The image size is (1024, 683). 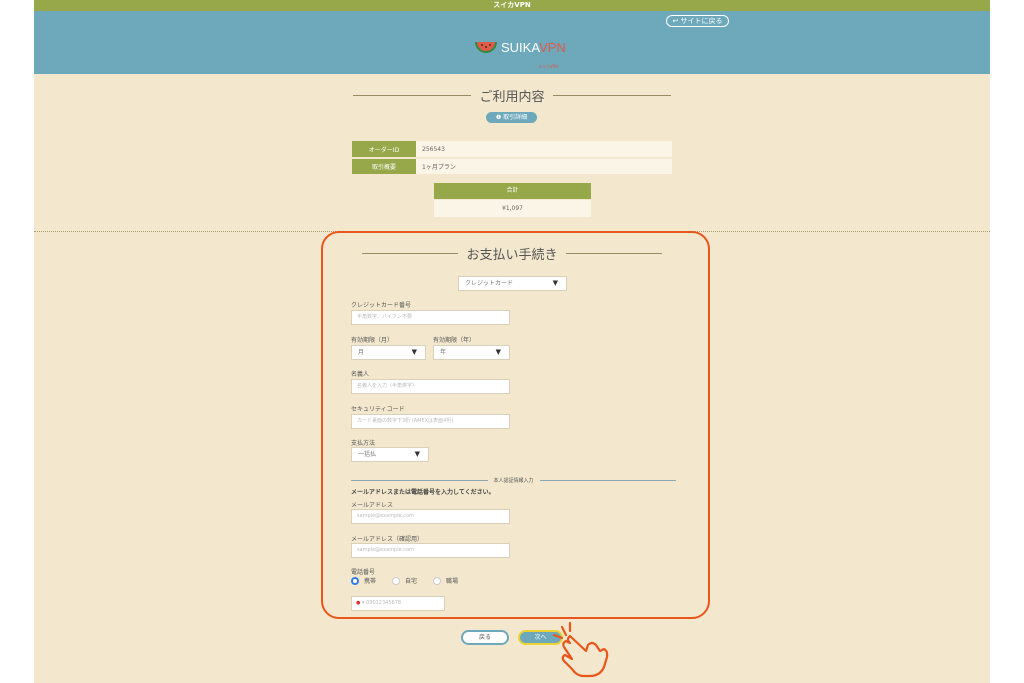 What do you see at coordinates (512, 95) in the screenshot?
I see `usage-title: ご利用内容` at bounding box center [512, 95].